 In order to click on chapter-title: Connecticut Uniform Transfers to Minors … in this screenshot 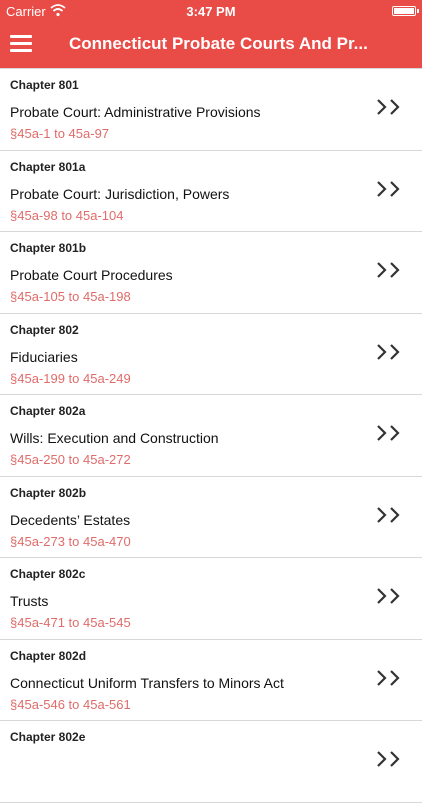, I will do `click(147, 682)`.